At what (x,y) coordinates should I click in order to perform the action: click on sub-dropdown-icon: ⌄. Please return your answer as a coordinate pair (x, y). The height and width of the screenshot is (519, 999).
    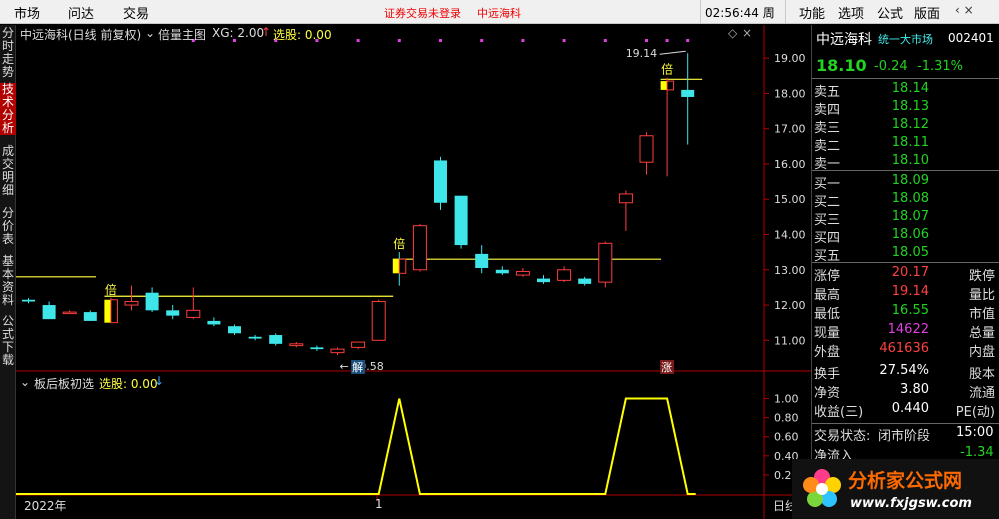
    Looking at the image, I should click on (25, 382).